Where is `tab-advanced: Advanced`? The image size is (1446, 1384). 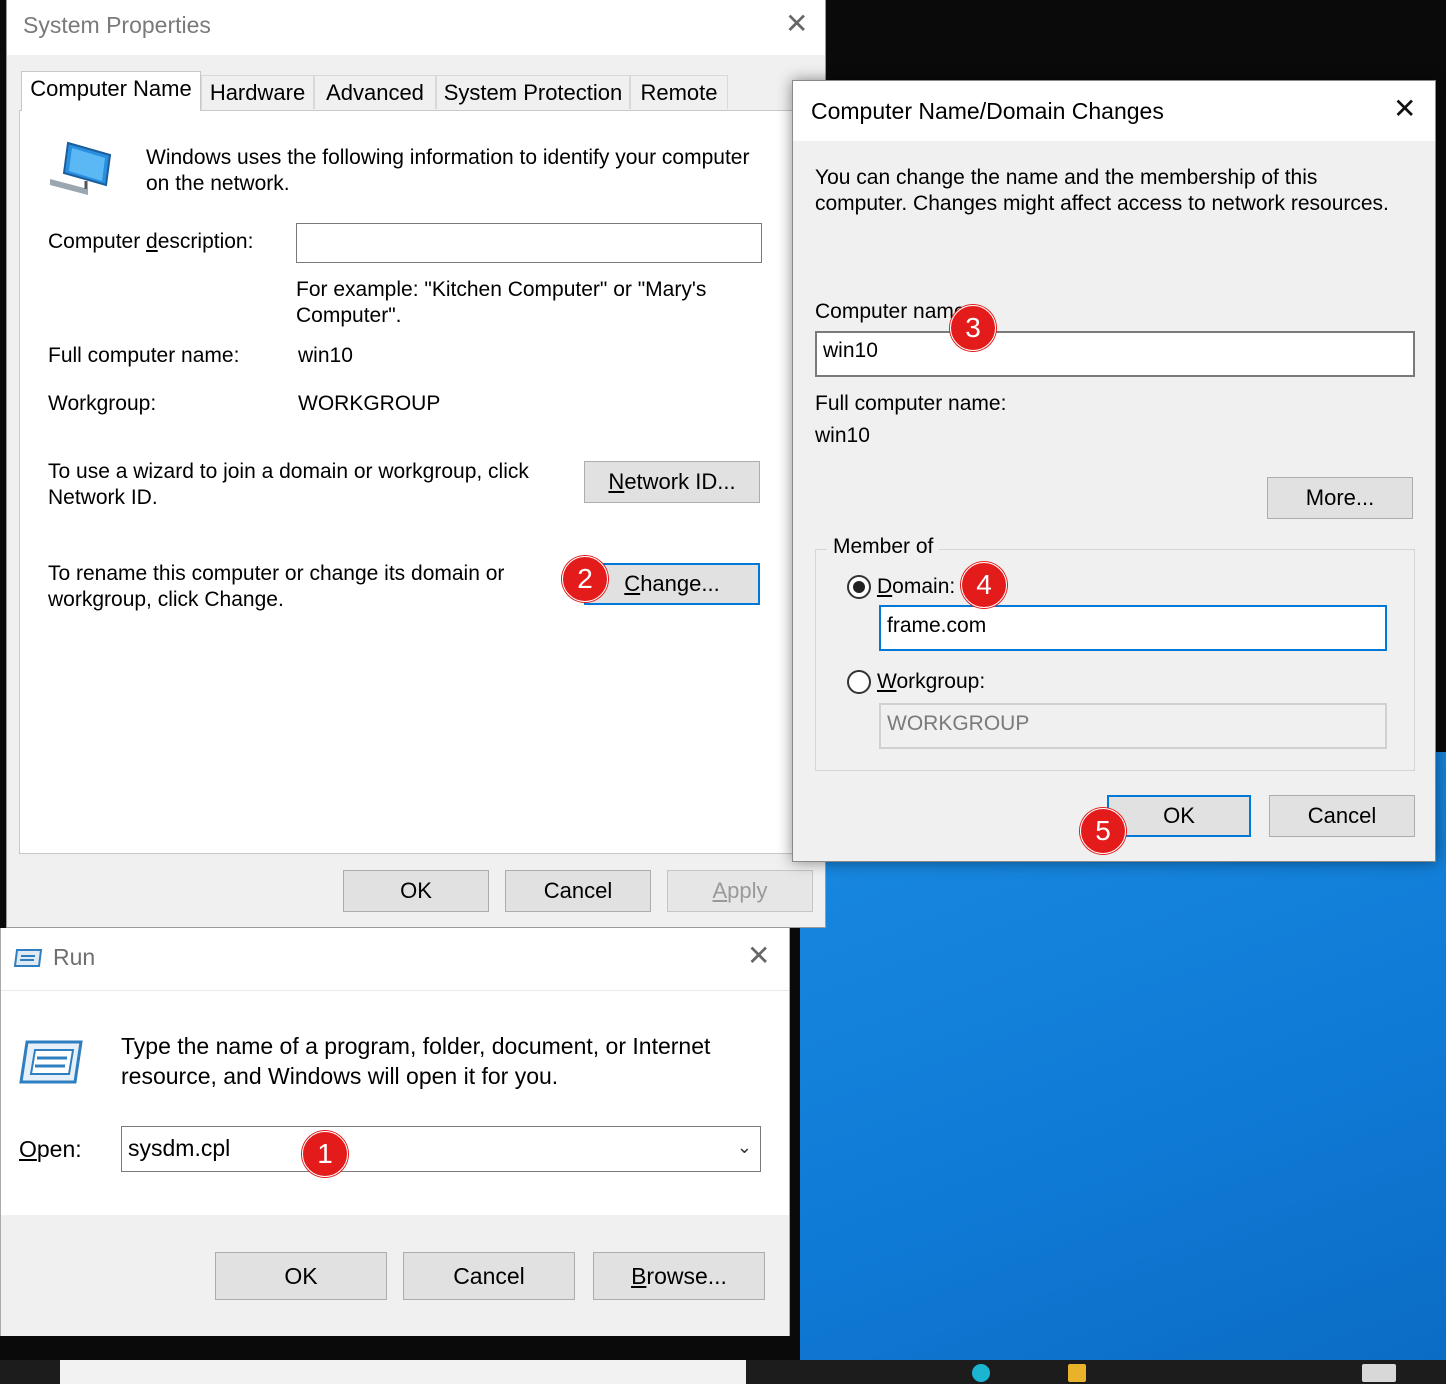
tab-advanced: Advanced is located at coordinates (375, 92).